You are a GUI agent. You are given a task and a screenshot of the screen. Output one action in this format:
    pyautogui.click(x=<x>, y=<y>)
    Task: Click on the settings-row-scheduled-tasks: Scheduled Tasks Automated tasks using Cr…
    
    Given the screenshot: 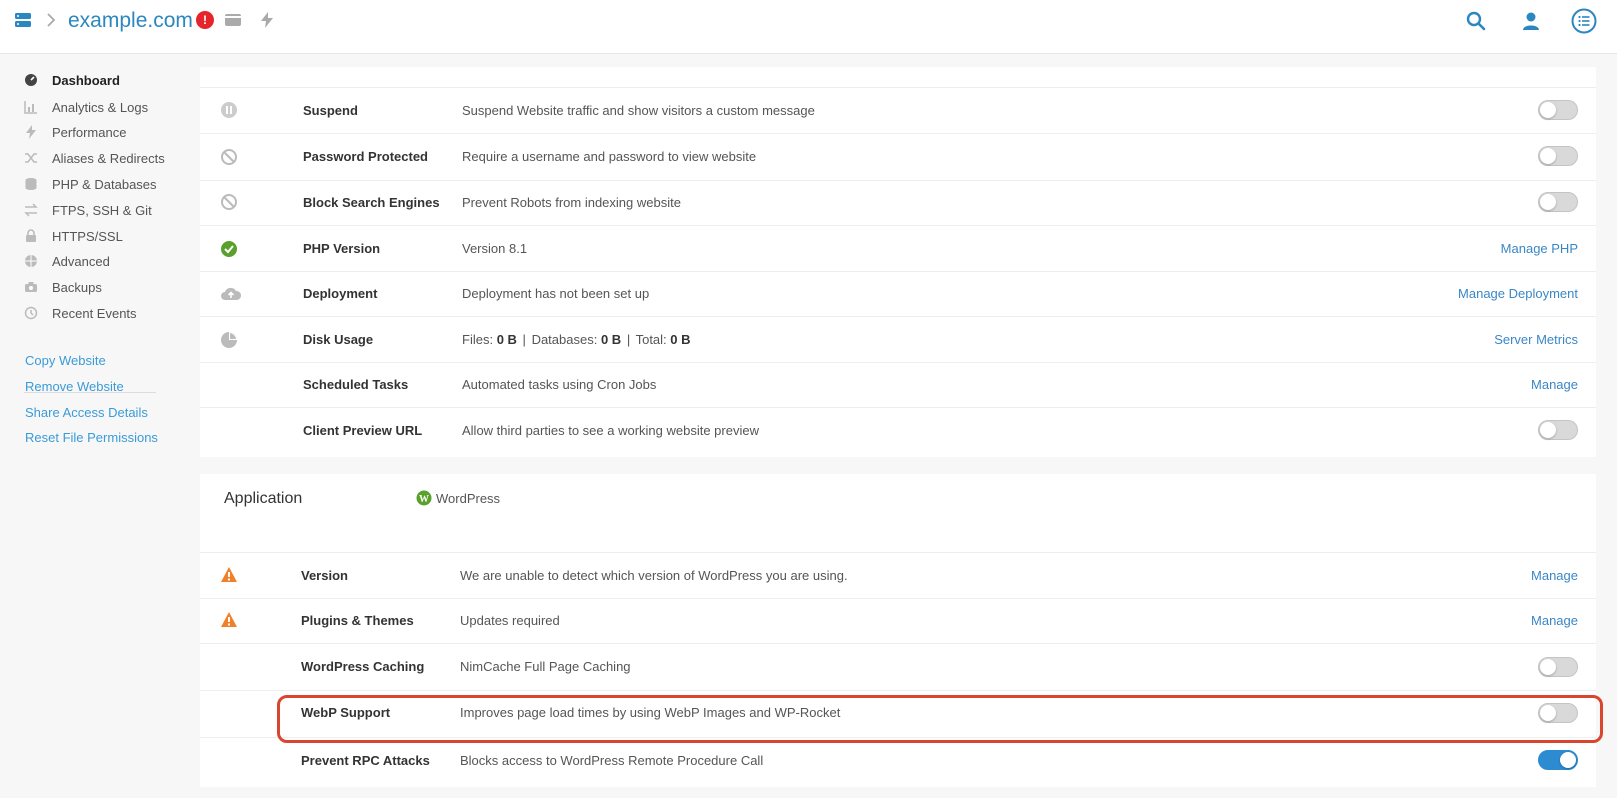 What is the action you would take?
    pyautogui.click(x=898, y=384)
    